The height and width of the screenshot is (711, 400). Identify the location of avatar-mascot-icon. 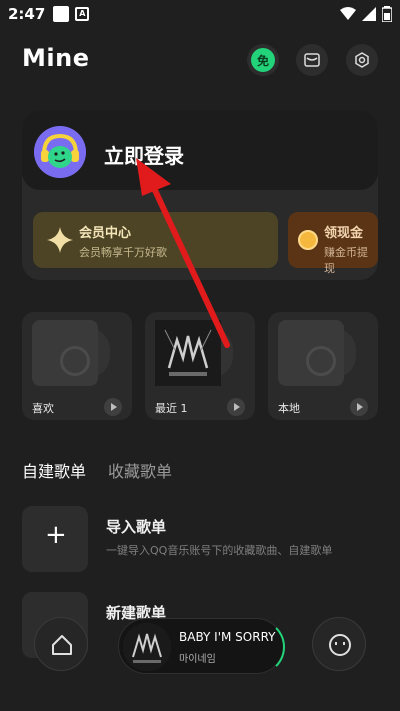
(60, 152).